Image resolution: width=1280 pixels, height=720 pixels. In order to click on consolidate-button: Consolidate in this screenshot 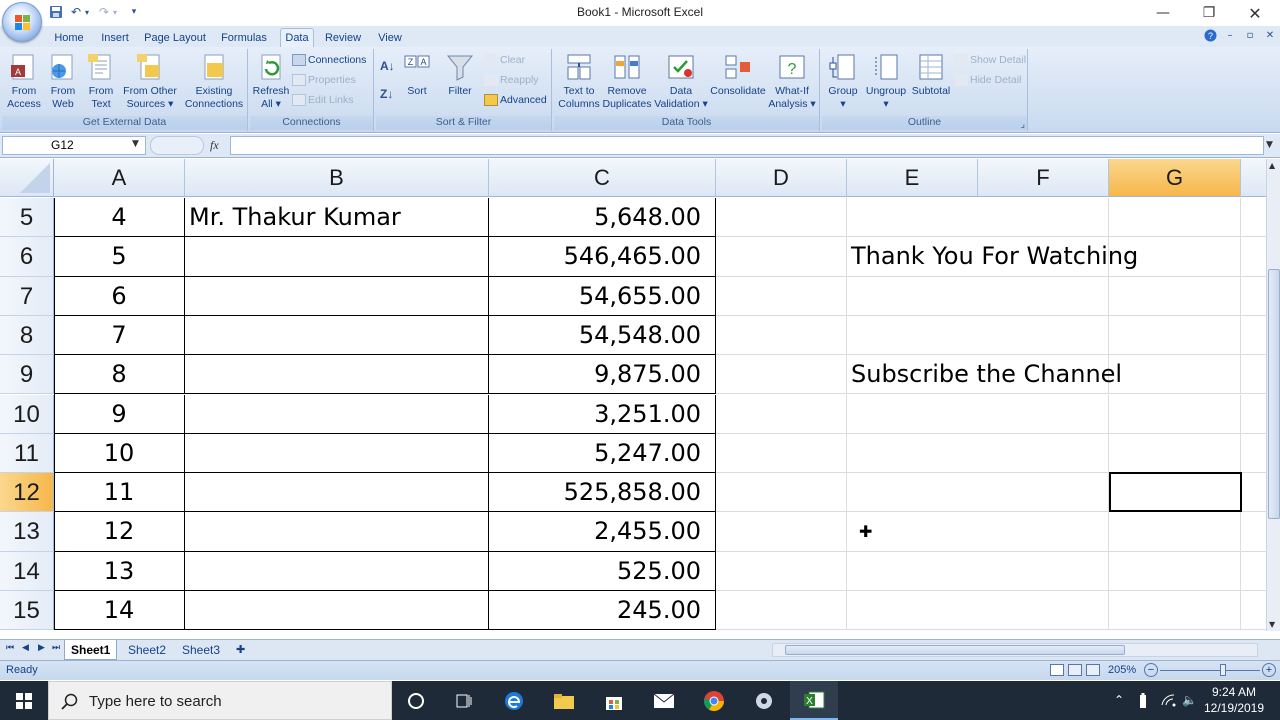, I will do `click(738, 74)`.